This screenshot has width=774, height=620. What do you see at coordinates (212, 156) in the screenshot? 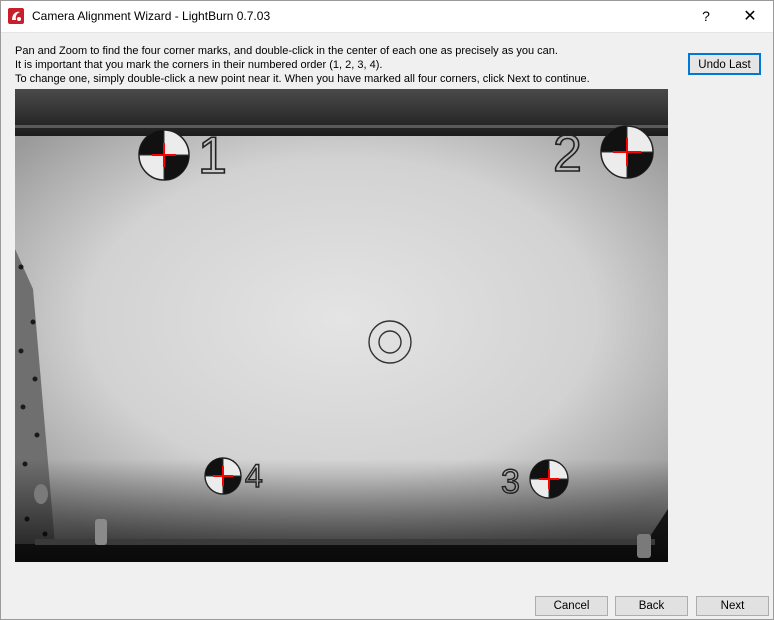
I see `marker-label-1: 1` at bounding box center [212, 156].